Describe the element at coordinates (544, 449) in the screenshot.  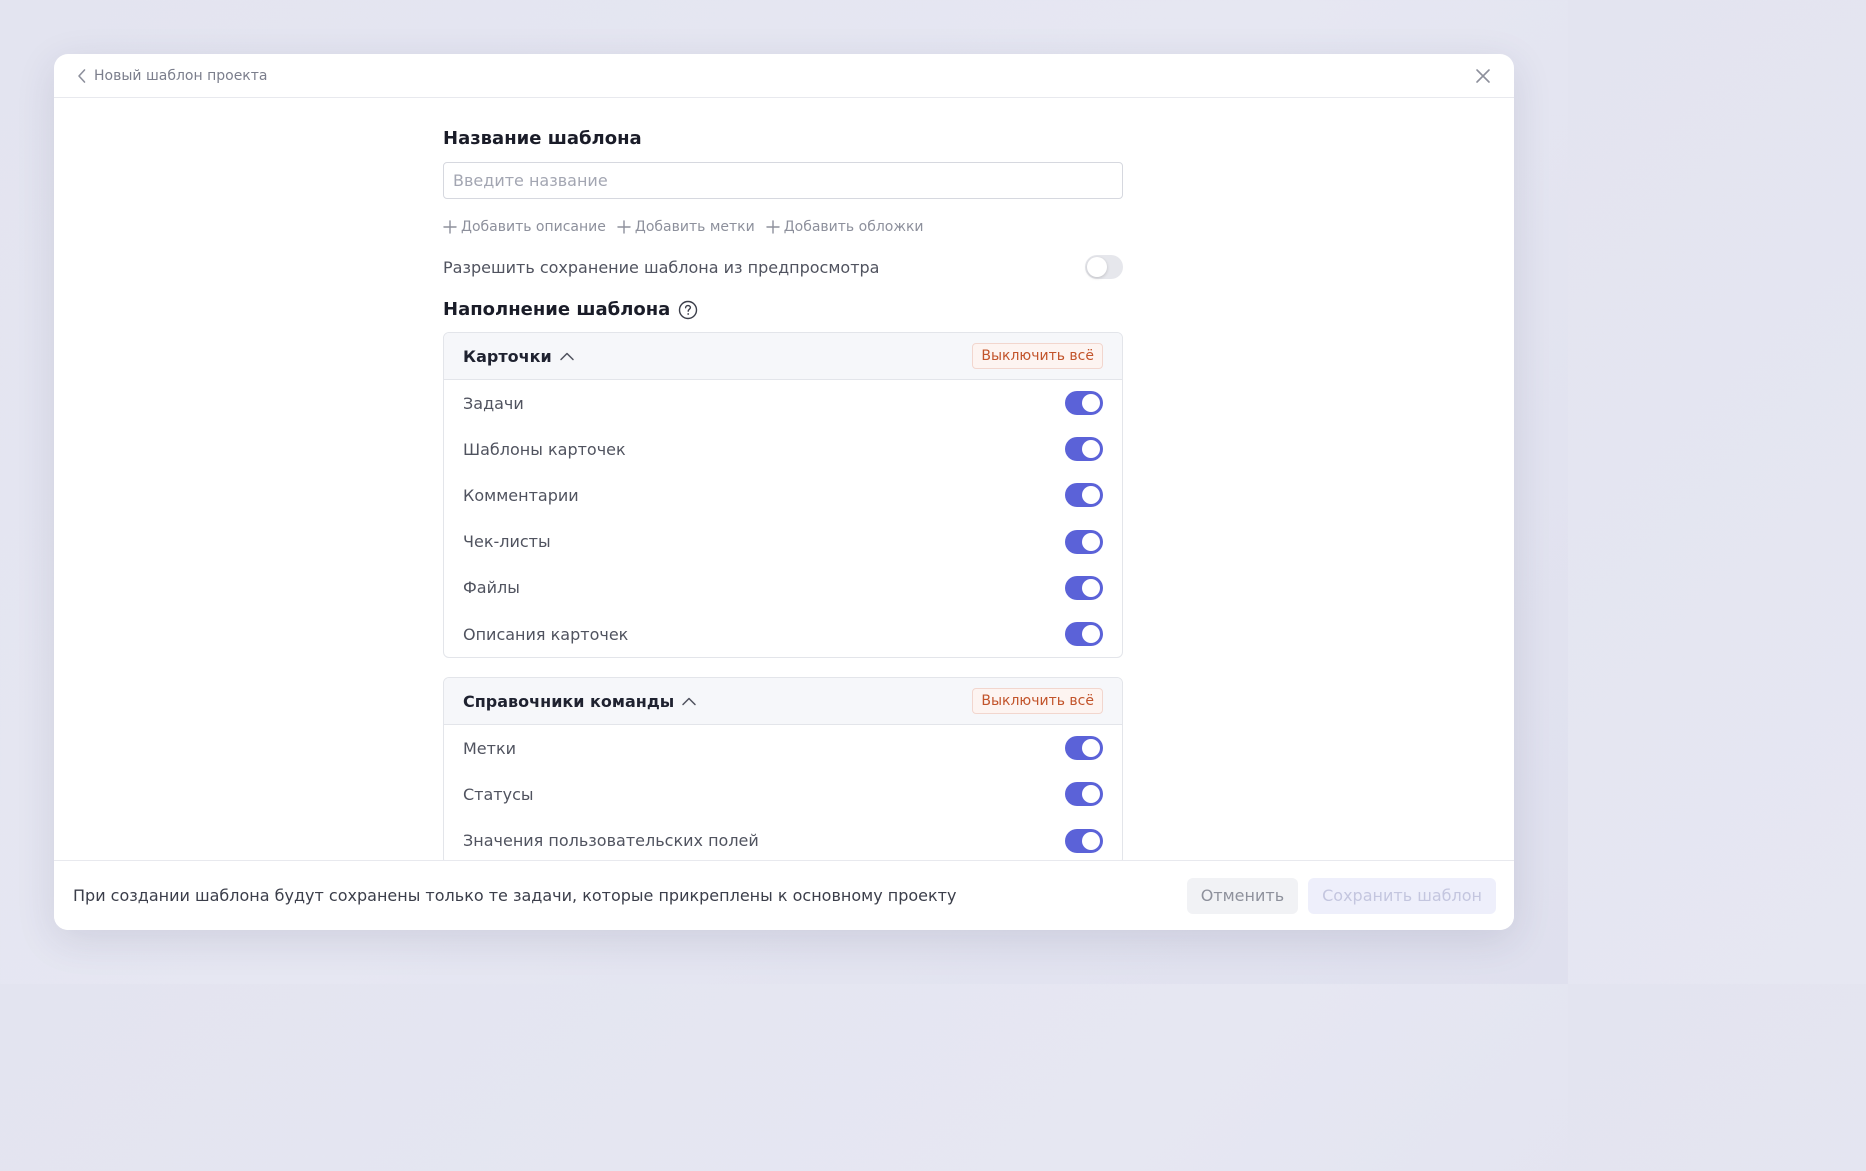
I see `item-label: Шаблоны карточек` at that location.